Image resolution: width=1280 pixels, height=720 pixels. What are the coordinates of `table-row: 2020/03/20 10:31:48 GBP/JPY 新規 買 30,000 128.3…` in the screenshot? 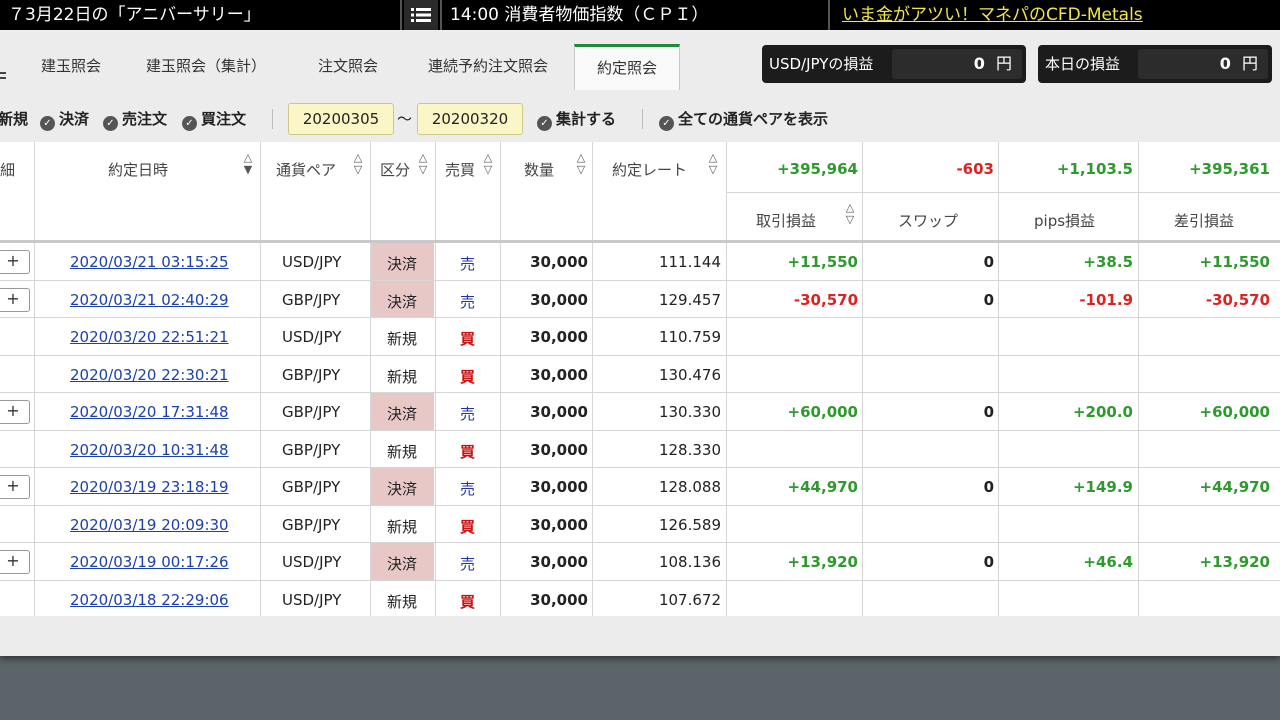 It's located at (640, 450).